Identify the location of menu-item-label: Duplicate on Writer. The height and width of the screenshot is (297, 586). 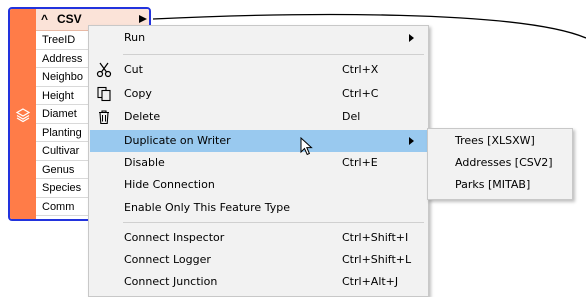
(177, 140).